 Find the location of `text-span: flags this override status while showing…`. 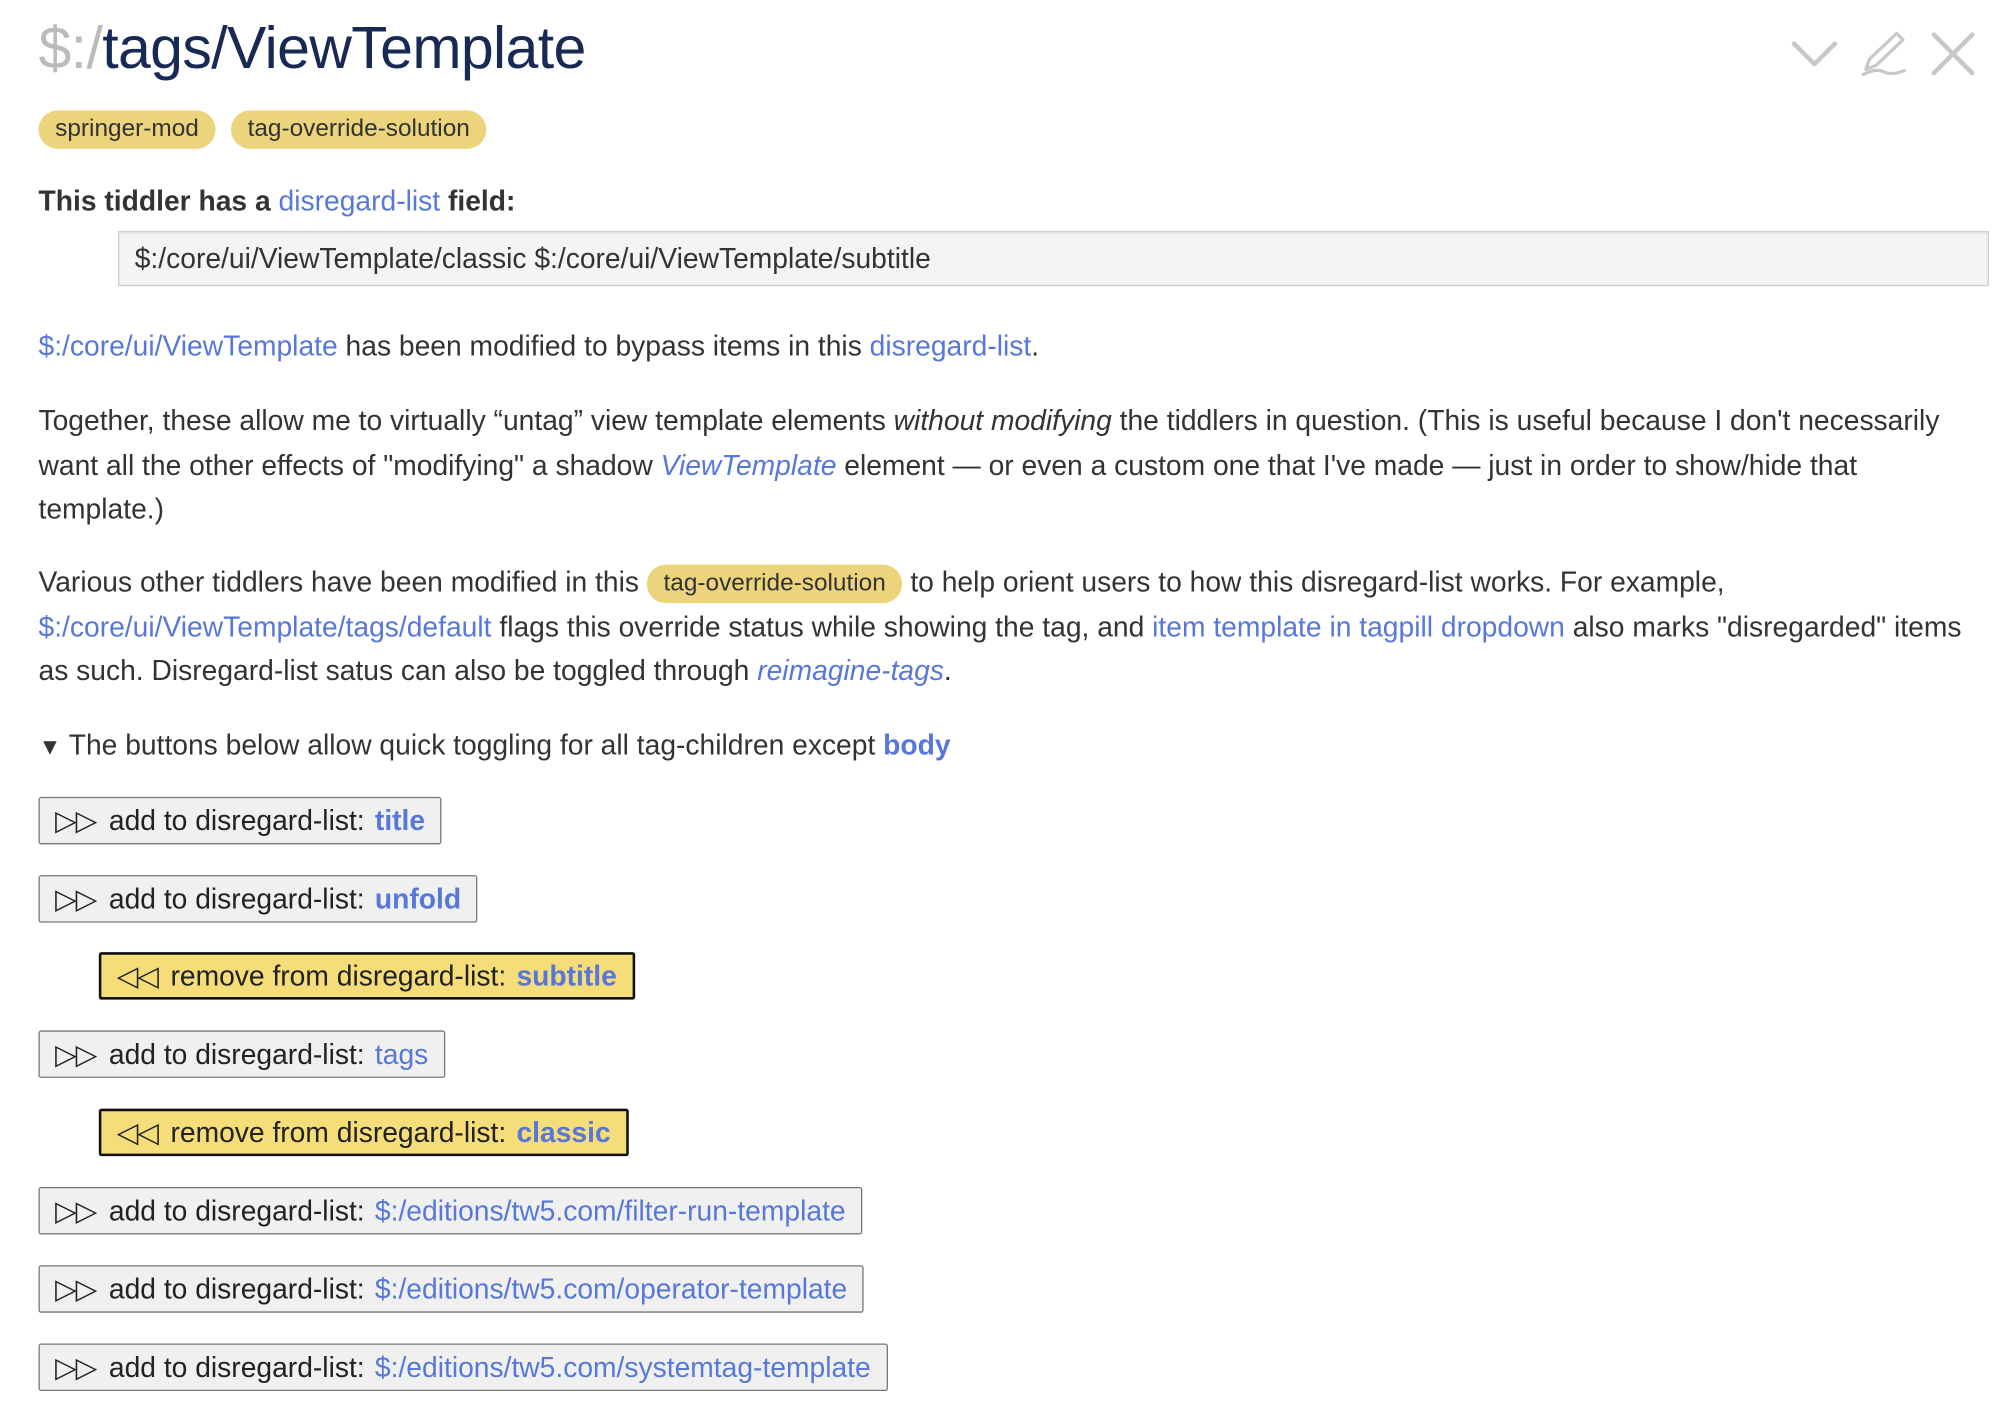

text-span: flags this override status while showing… is located at coordinates (822, 626).